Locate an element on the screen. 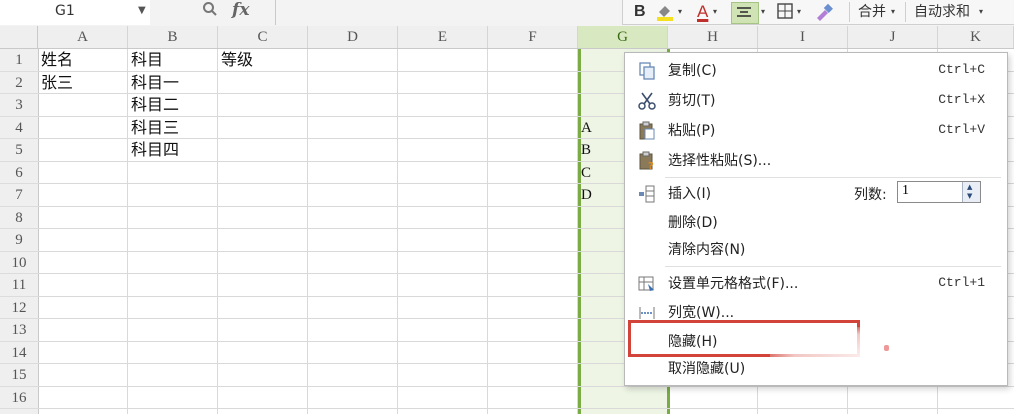 The height and width of the screenshot is (414, 1014). autosum-dropdown-icon: ▾ is located at coordinates (981, 12).